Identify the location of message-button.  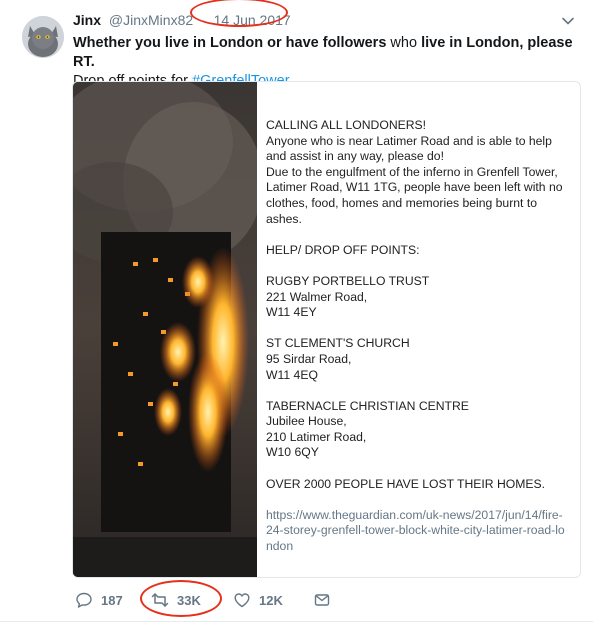
(326, 600).